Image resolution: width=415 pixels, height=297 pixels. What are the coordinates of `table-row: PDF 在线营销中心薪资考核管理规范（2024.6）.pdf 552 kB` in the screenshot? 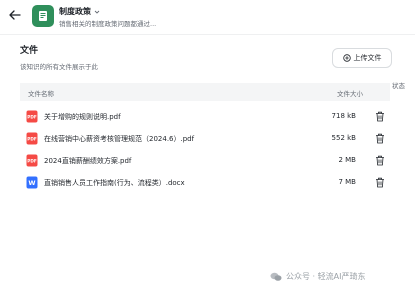 It's located at (205, 139).